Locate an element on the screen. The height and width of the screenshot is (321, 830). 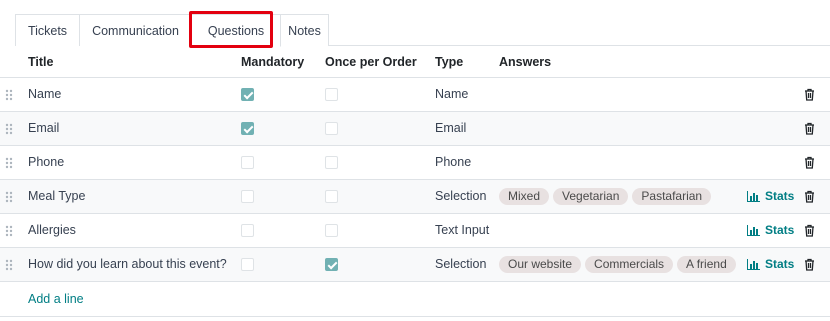
table-row: Phone Phone is located at coordinates (415, 163).